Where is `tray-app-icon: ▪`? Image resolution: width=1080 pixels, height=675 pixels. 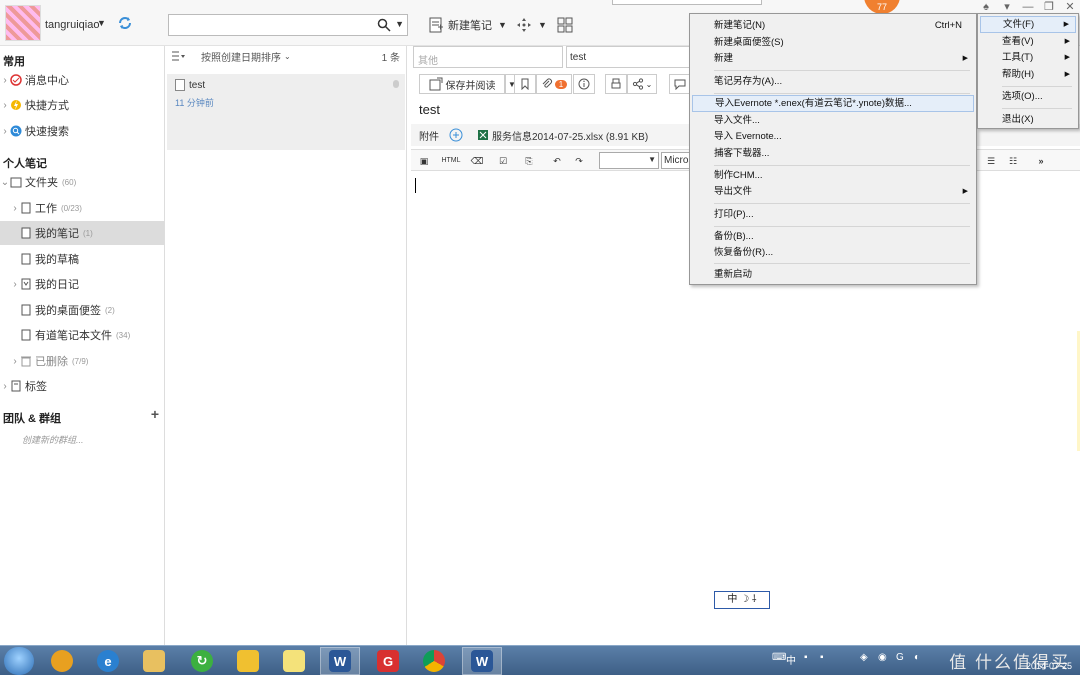
tray-app-icon: ▪ is located at coordinates (822, 657).